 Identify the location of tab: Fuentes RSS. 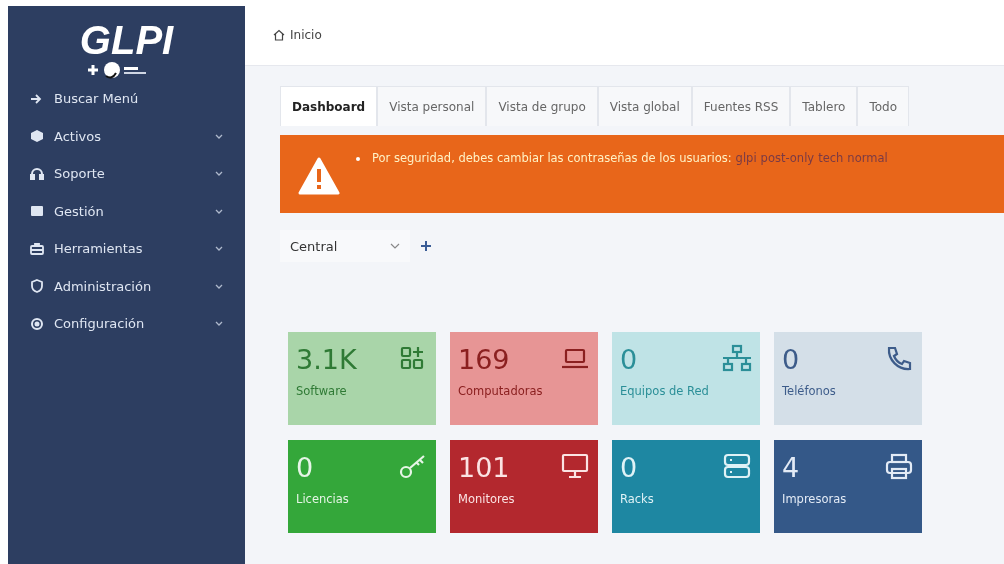
(741, 106).